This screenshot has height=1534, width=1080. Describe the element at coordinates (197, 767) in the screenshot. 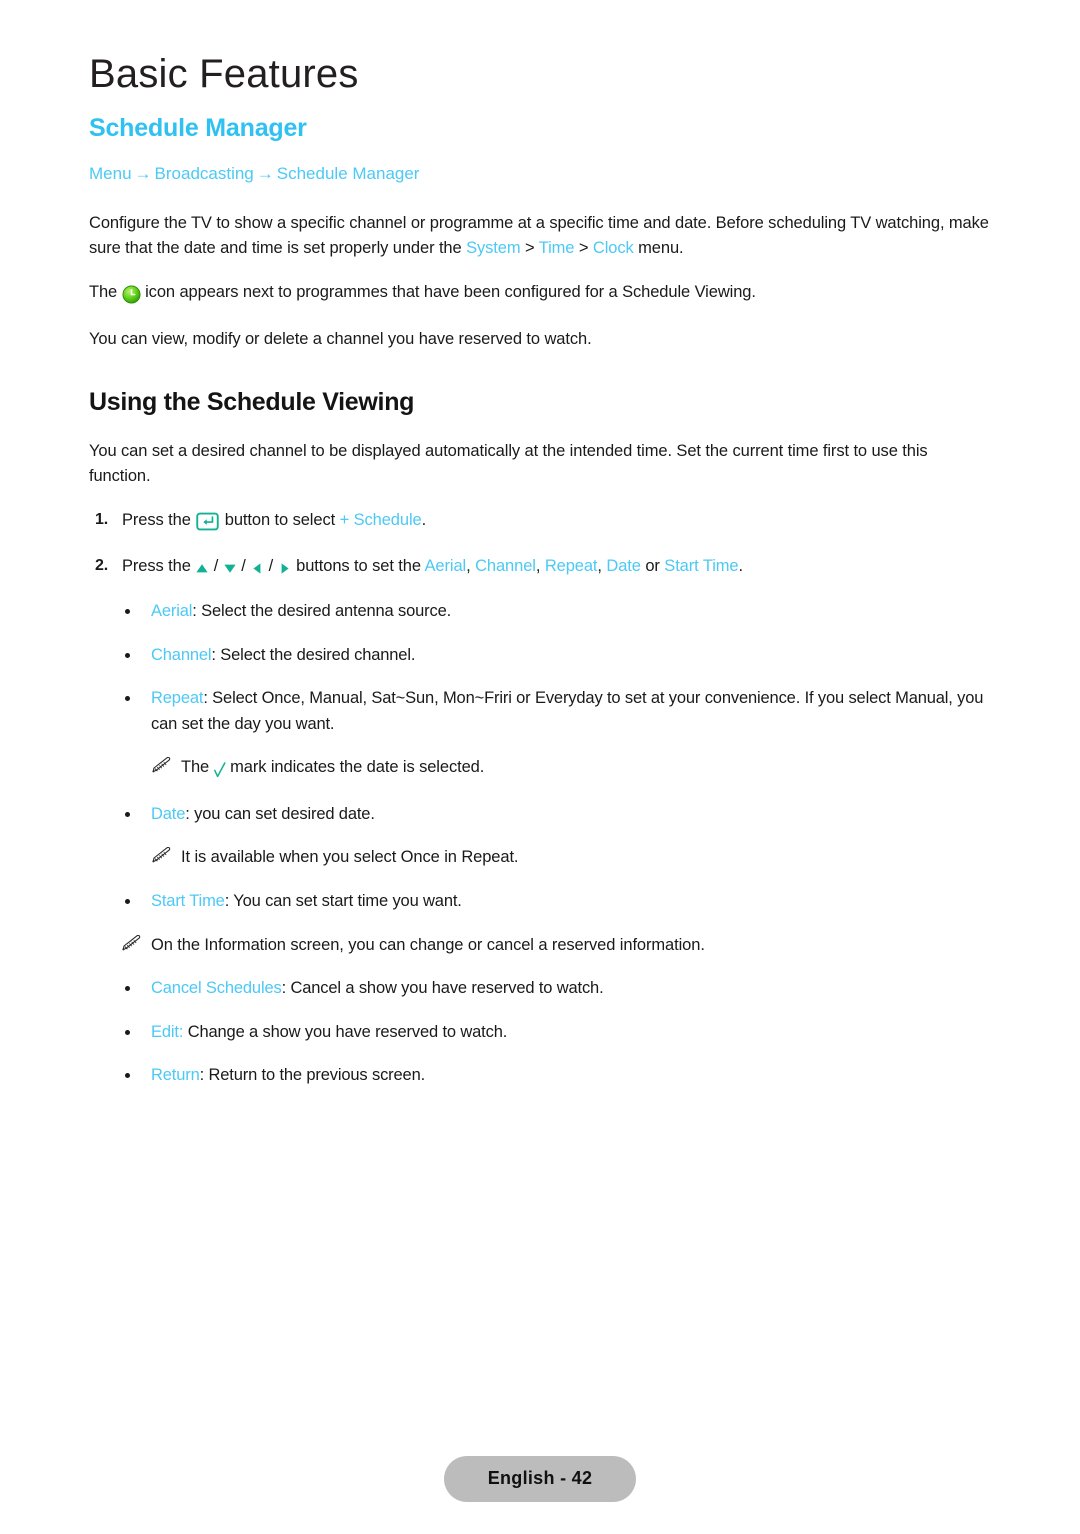

I see `note-repeat-text-a: The` at that location.